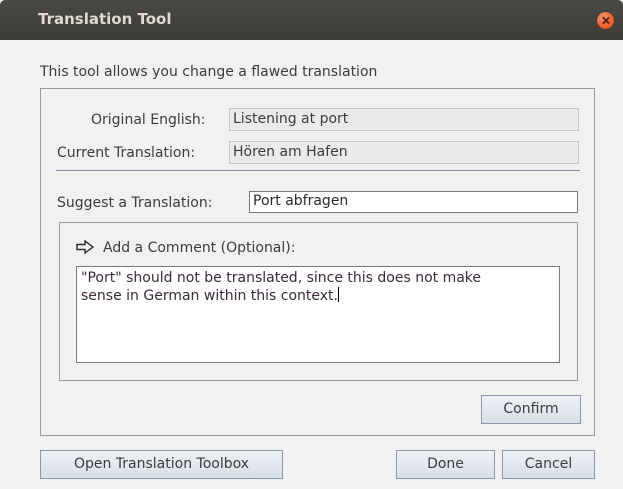 Image resolution: width=623 pixels, height=489 pixels. Describe the element at coordinates (605, 20) in the screenshot. I see `close-icon` at that location.